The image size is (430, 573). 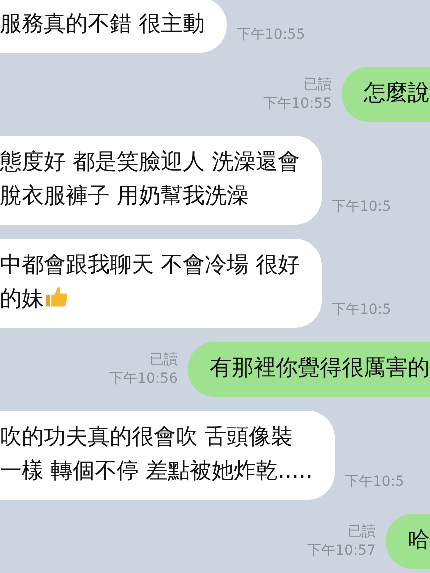 I want to click on message-bubble: 服務真的不錯 很主動, so click(x=113, y=26).